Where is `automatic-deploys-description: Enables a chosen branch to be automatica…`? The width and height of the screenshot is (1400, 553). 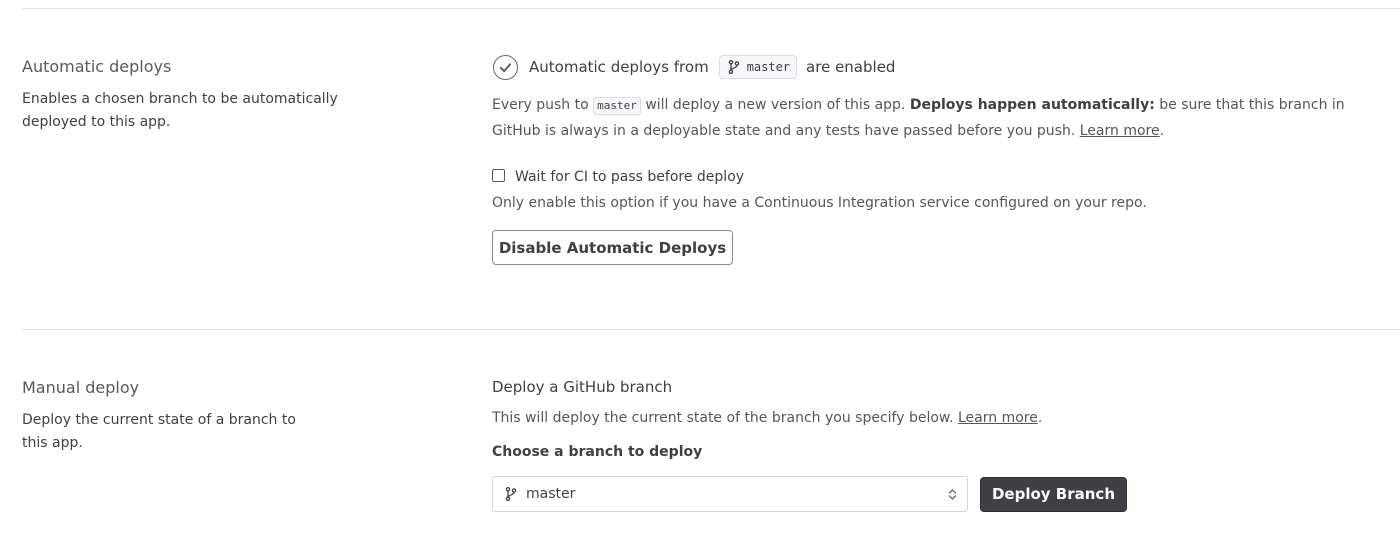
automatic-deploys-description: Enables a chosen branch to be automatica… is located at coordinates (180, 110).